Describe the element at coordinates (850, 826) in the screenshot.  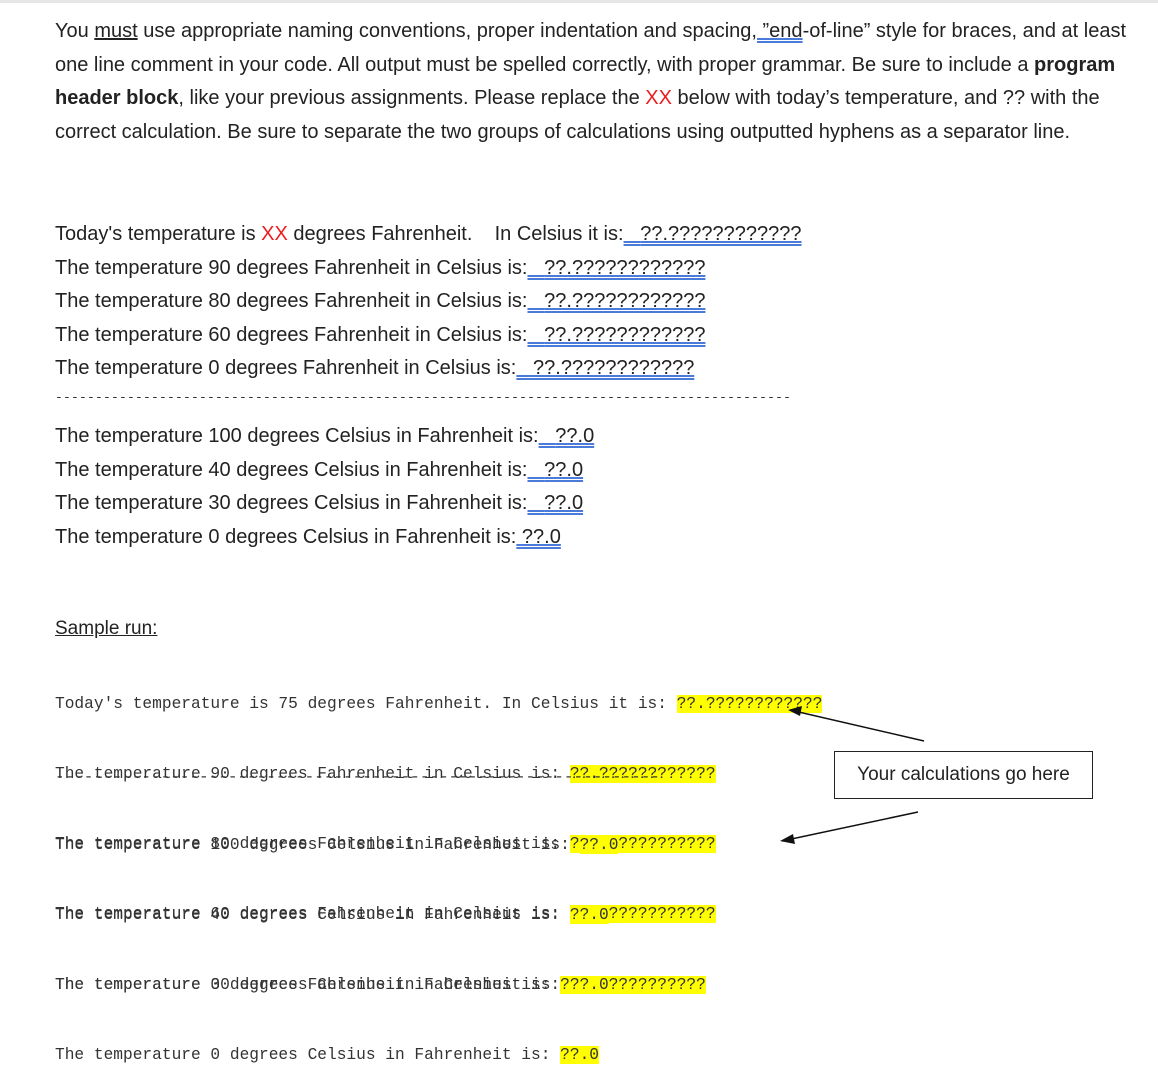
I see `arrow-lower` at that location.